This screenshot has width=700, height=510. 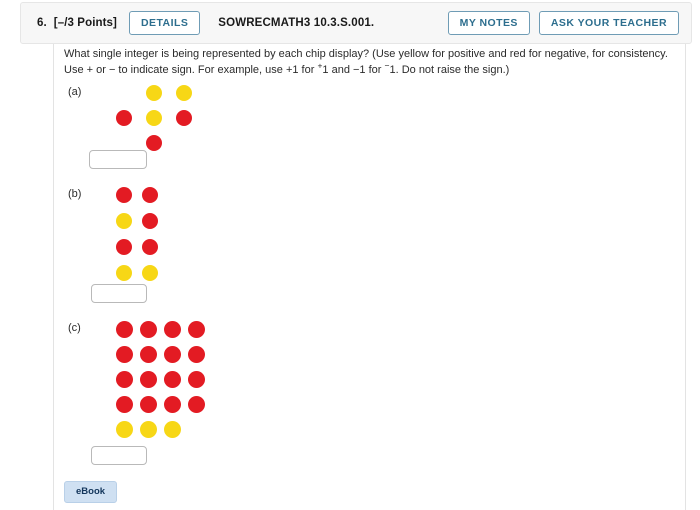 What do you see at coordinates (85, 23) in the screenshot?
I see `question-points: [–/3 Points]` at bounding box center [85, 23].